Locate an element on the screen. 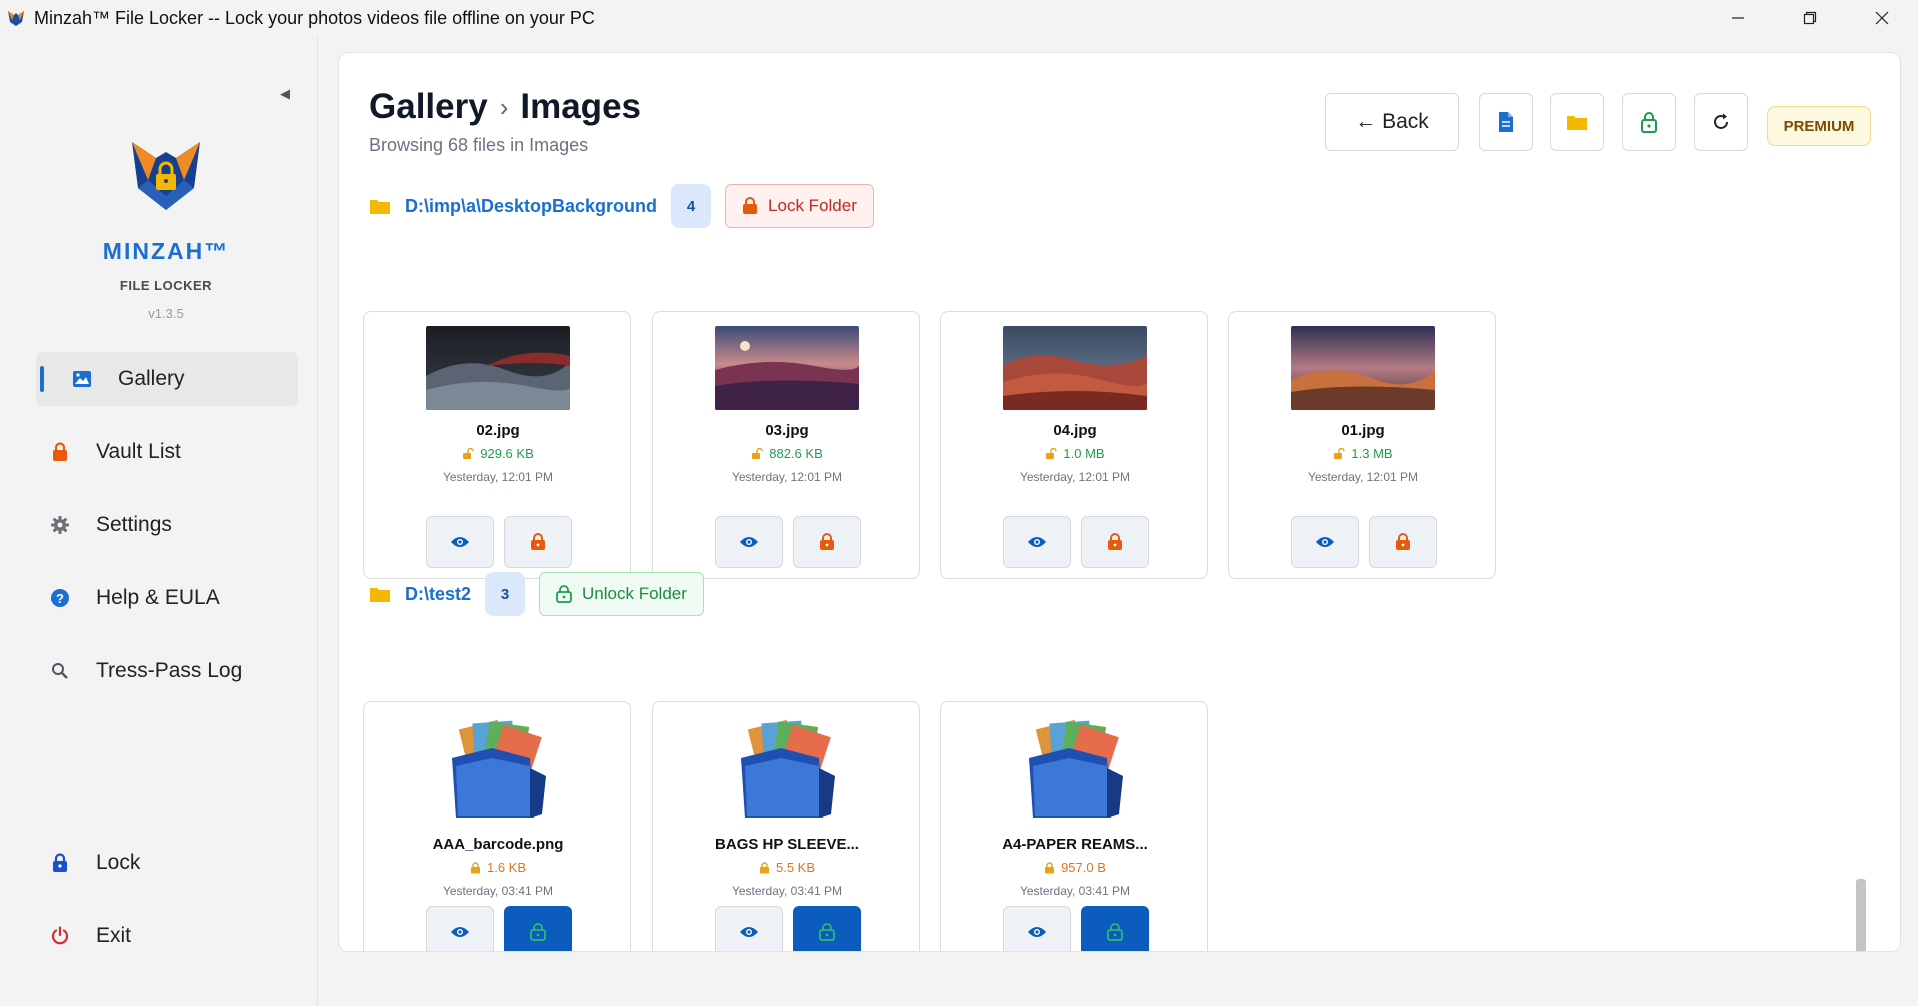  file-count-badge: 3 is located at coordinates (505, 594).